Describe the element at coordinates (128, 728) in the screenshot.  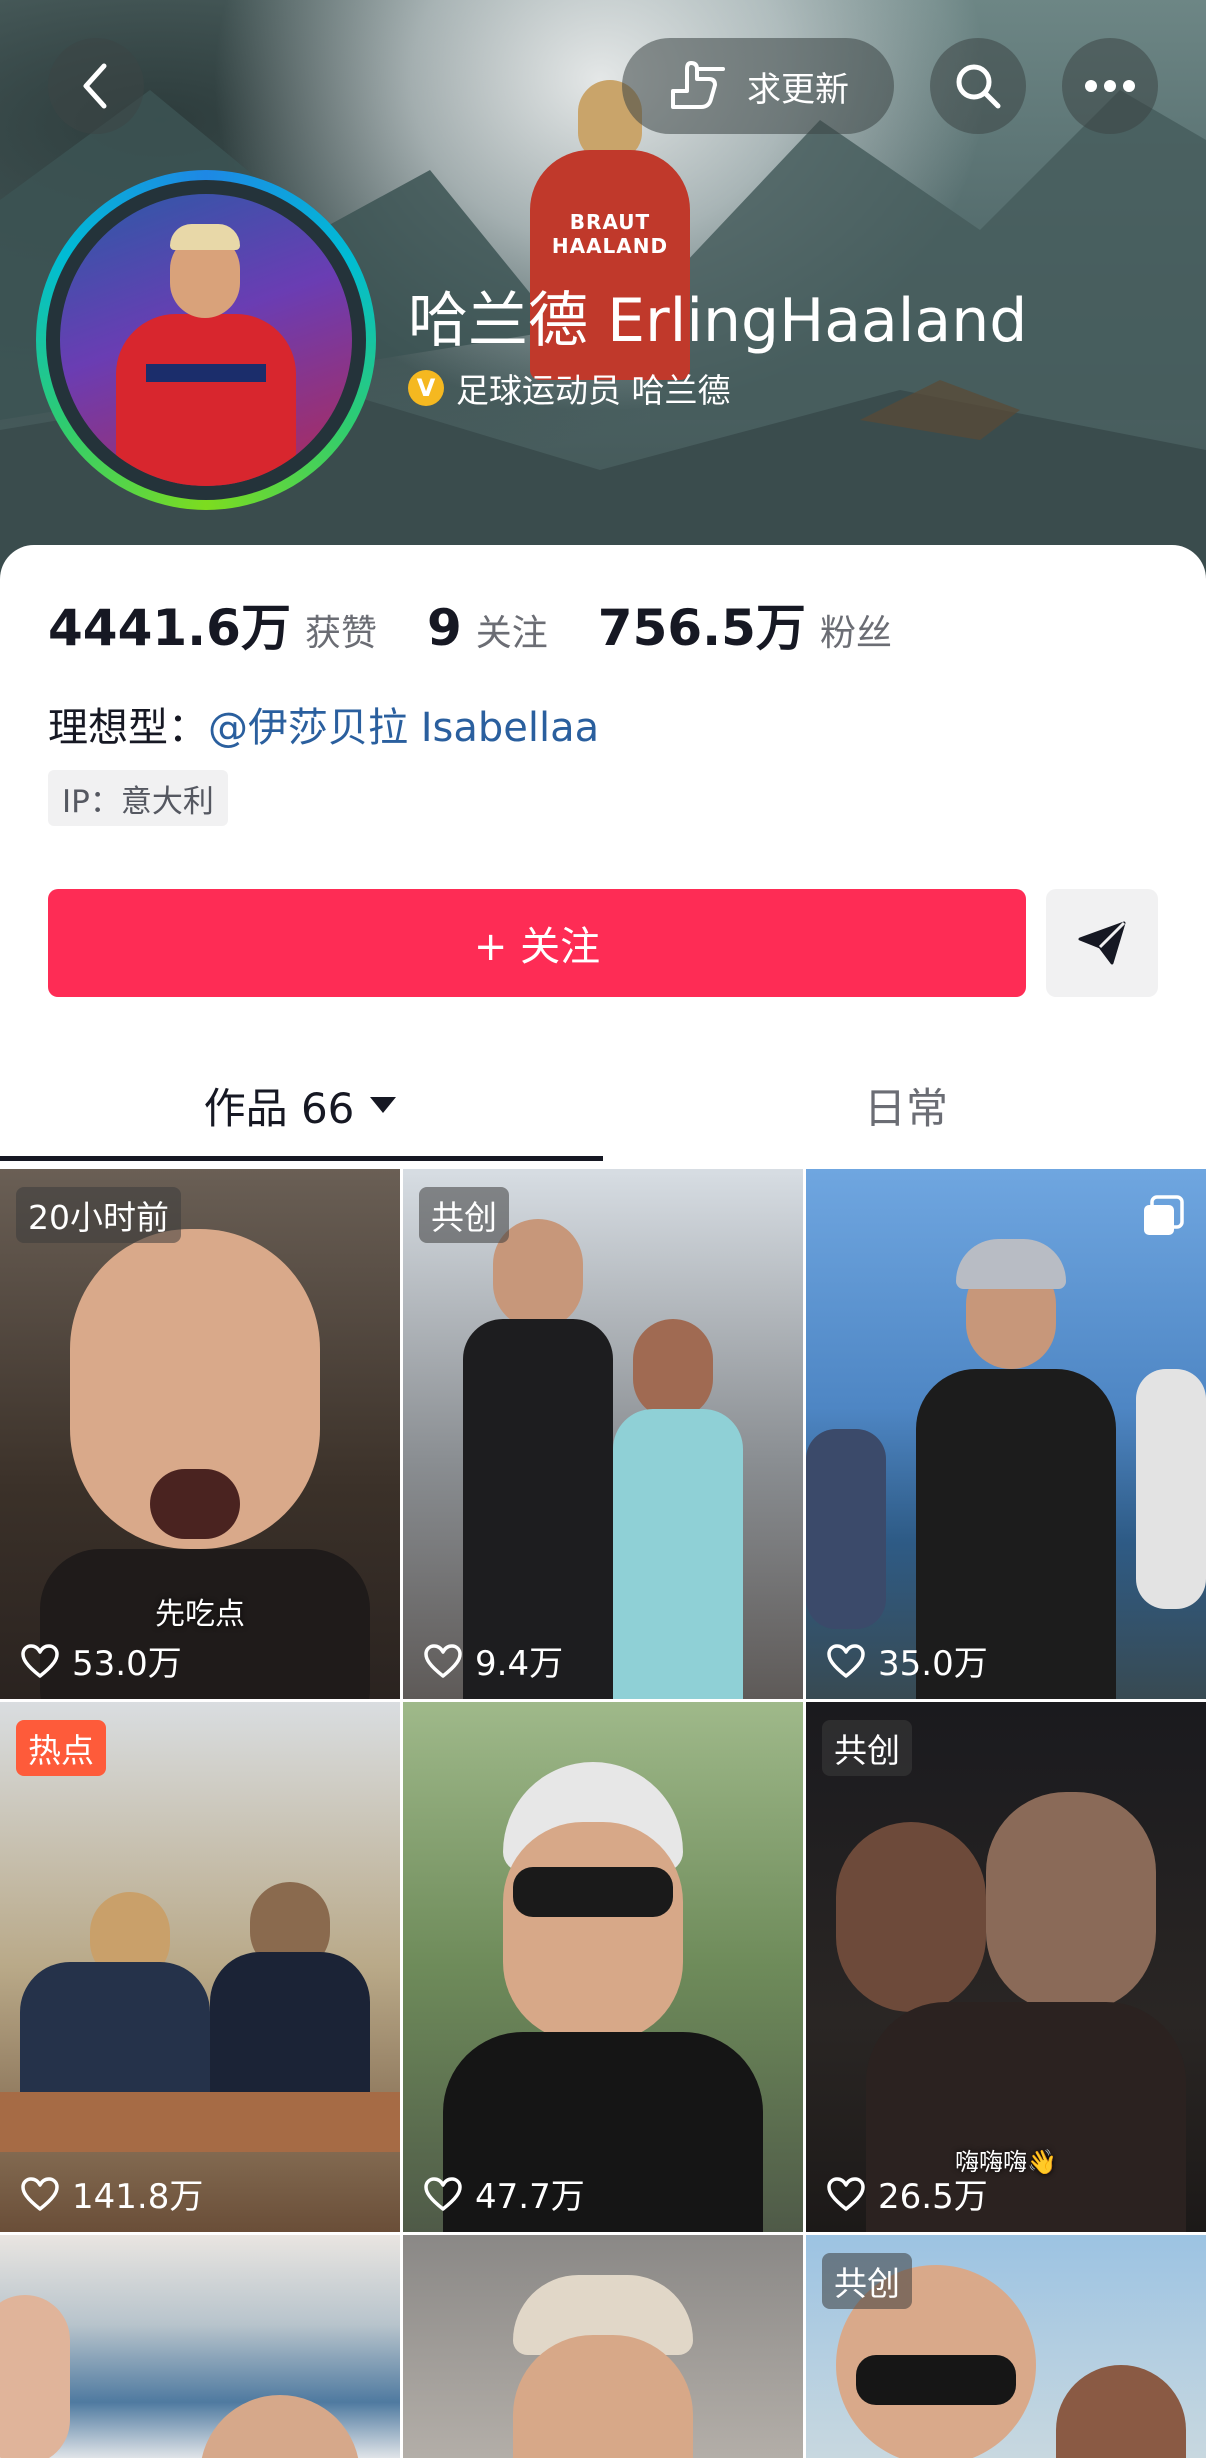
I see `bio-label: 理想型：` at that location.